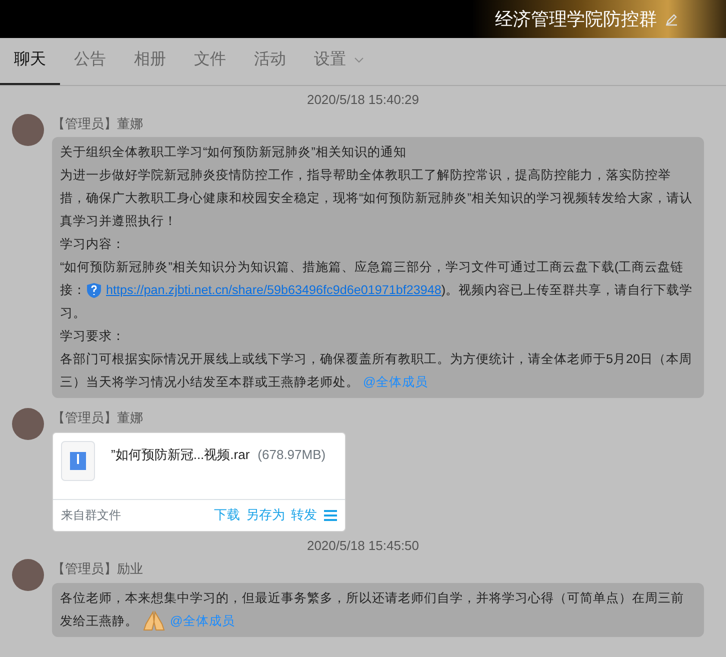 The height and width of the screenshot is (657, 726). Describe the element at coordinates (78, 460) in the screenshot. I see `archive-file-icon` at that location.